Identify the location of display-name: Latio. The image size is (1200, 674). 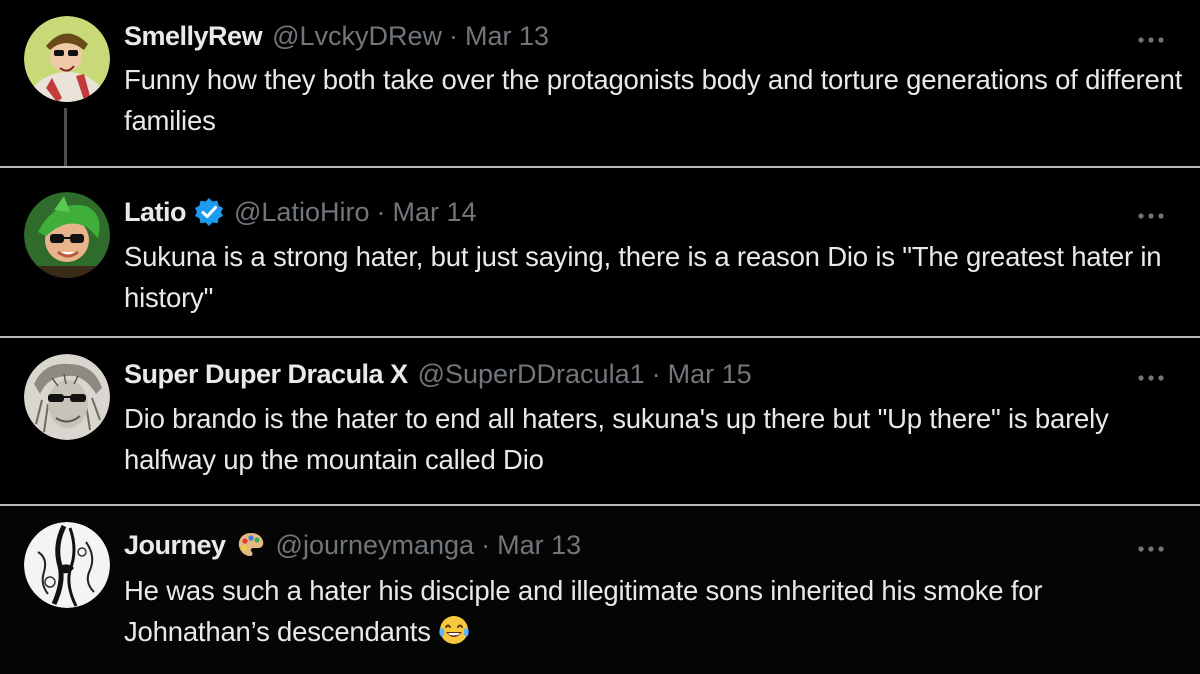
(155, 212).